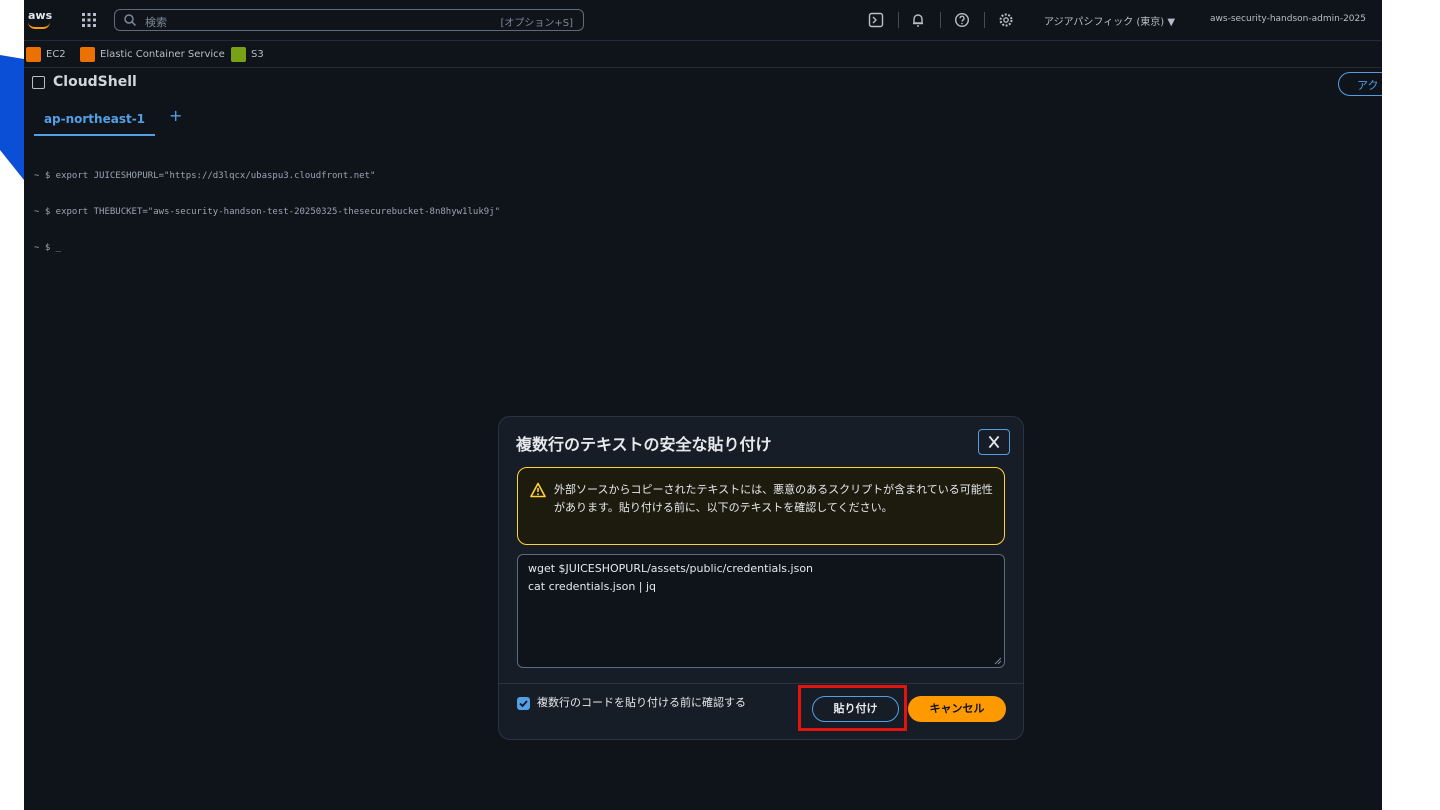  Describe the element at coordinates (536, 23) in the screenshot. I see `search-shortcut: [オプション+S]` at that location.